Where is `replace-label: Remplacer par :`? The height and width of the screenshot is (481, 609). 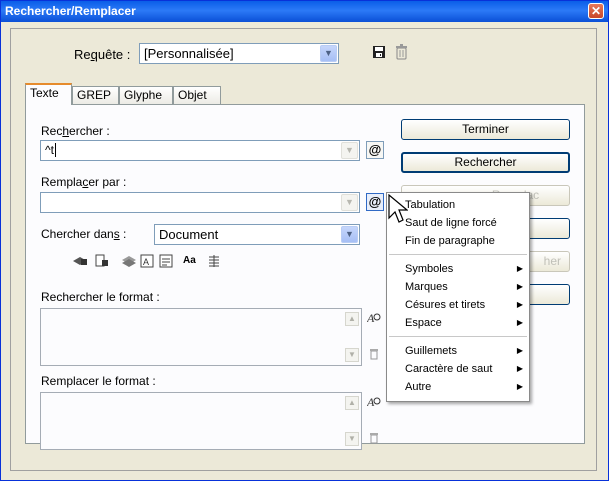
replace-label: Remplacer par : is located at coordinates (84, 182).